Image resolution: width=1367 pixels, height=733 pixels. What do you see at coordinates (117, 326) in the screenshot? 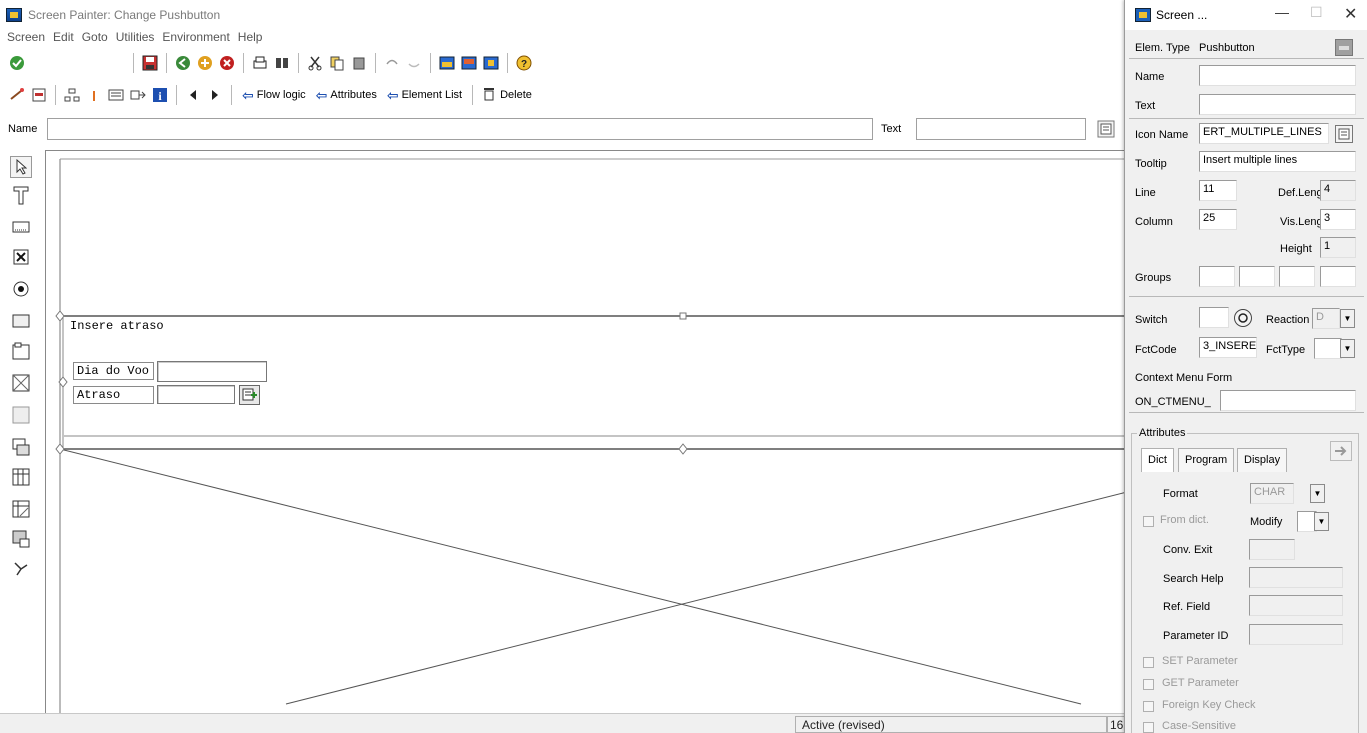
I see `frame-title: Insere atraso` at bounding box center [117, 326].